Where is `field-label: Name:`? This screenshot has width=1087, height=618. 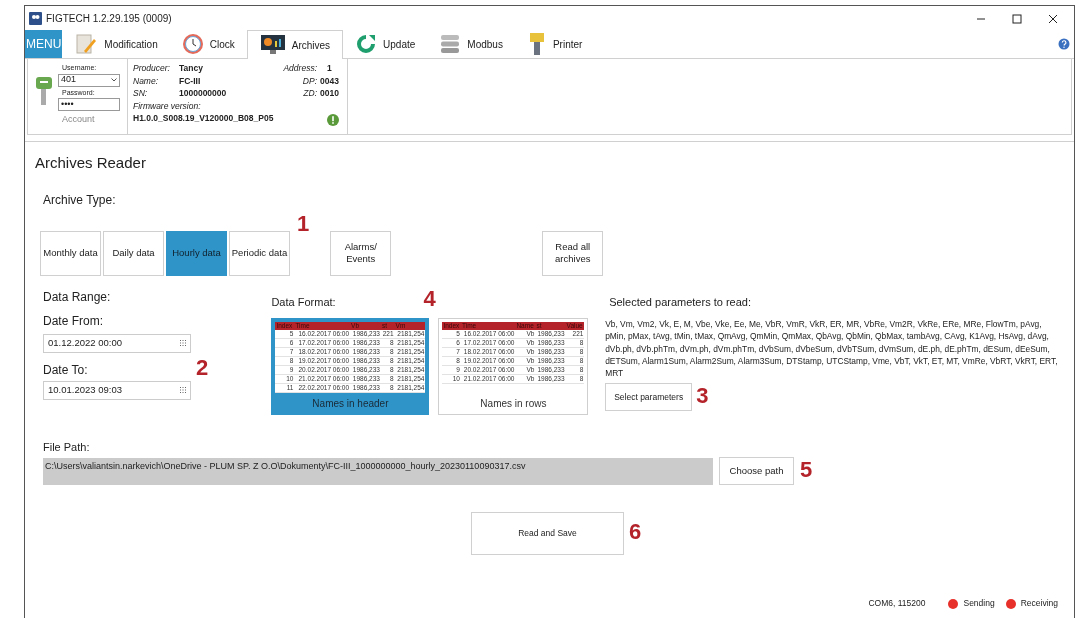
field-label: Name: is located at coordinates (146, 80).